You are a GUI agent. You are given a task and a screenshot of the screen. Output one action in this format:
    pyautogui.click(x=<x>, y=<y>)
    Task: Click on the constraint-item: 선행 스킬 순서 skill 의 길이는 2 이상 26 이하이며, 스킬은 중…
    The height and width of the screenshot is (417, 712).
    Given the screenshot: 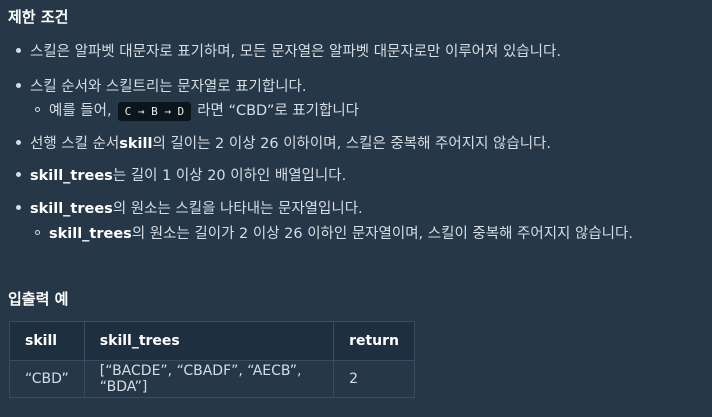 What is the action you would take?
    pyautogui.click(x=275, y=142)
    